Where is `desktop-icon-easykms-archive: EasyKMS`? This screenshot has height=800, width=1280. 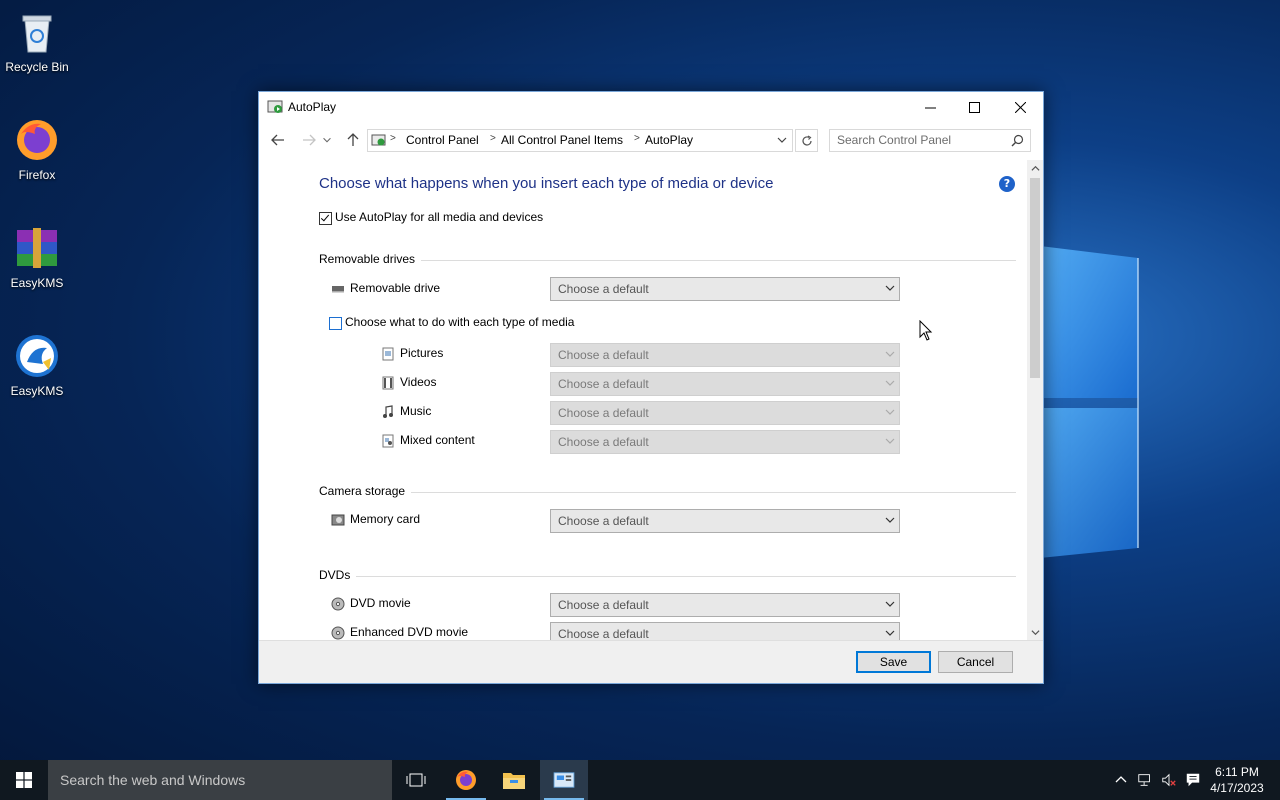
desktop-icon-easykms-archive: EasyKMS is located at coordinates (37, 257).